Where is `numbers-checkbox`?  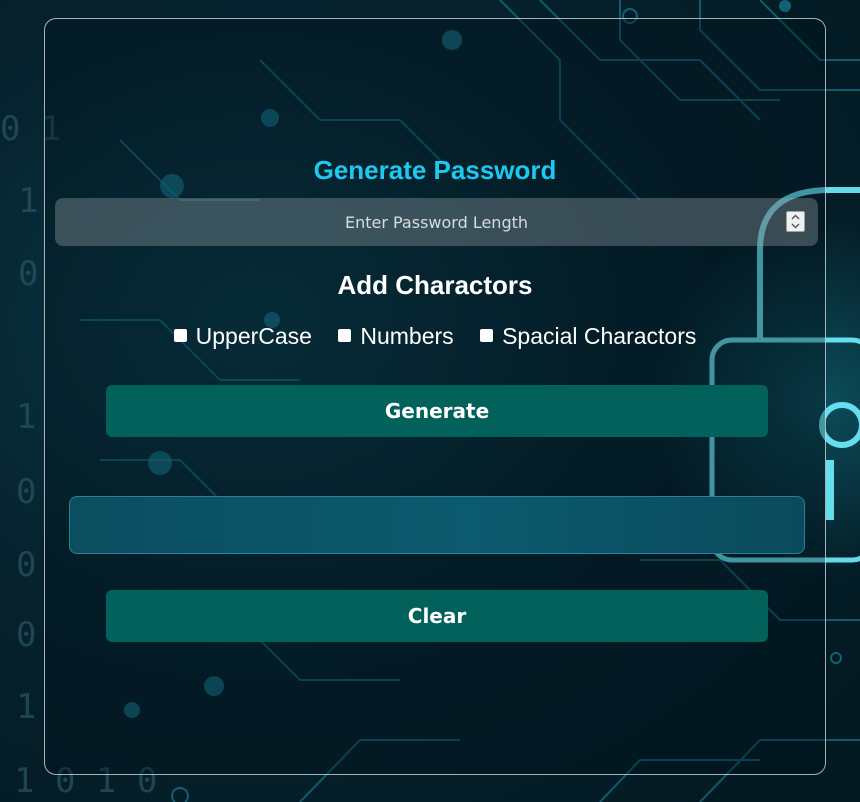 numbers-checkbox is located at coordinates (345, 336).